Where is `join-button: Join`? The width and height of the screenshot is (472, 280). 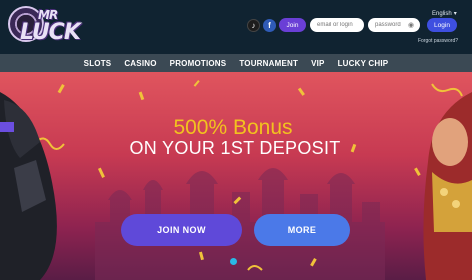
join-button: Join is located at coordinates (292, 25).